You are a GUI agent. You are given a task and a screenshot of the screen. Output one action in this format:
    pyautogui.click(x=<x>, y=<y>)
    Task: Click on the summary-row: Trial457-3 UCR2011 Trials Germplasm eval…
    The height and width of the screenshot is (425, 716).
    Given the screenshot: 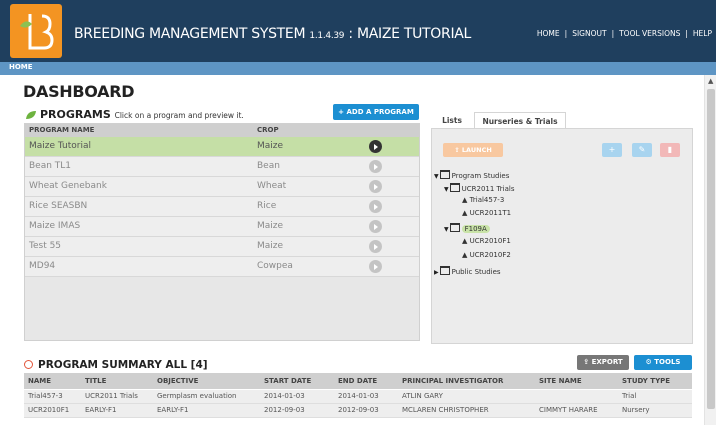 What is the action you would take?
    pyautogui.click(x=358, y=397)
    